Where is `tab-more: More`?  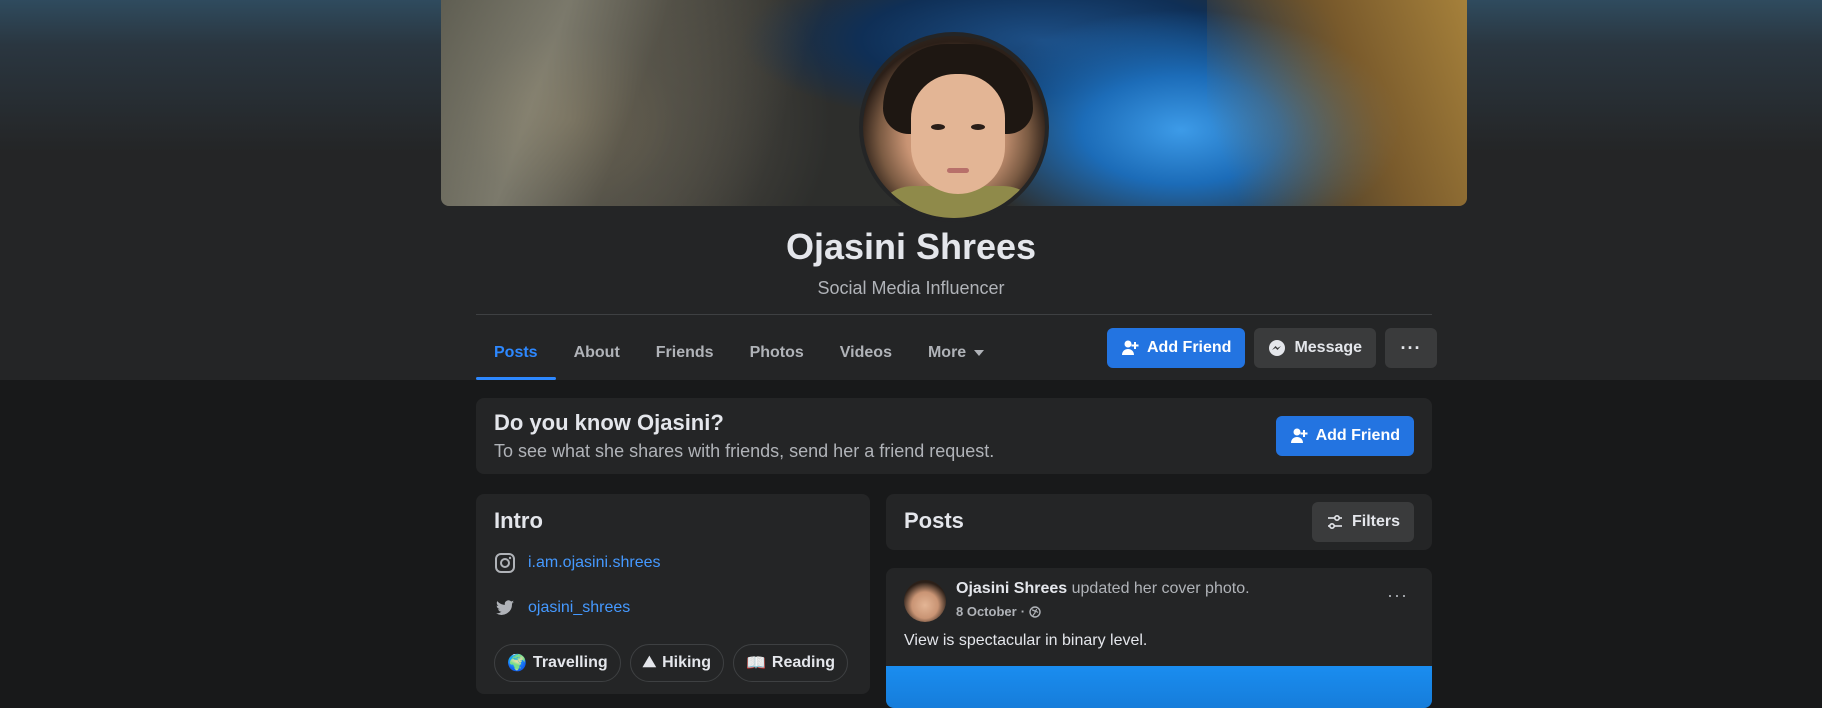 tab-more: More is located at coordinates (956, 353).